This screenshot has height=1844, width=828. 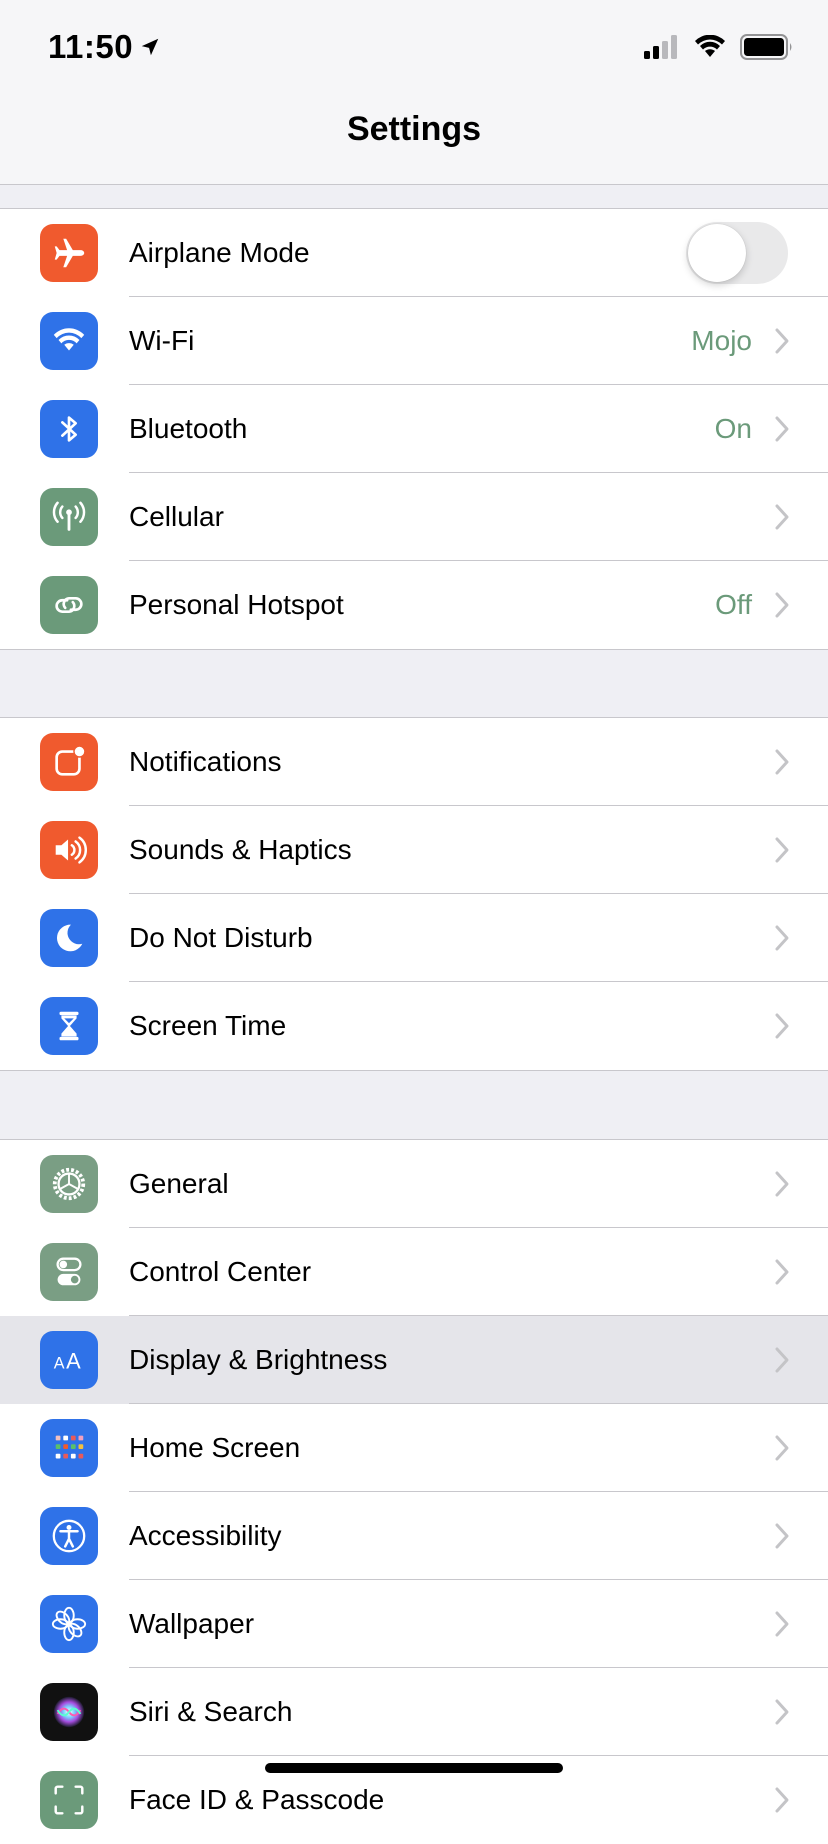 What do you see at coordinates (205, 761) in the screenshot?
I see `notifications-label: Notifications` at bounding box center [205, 761].